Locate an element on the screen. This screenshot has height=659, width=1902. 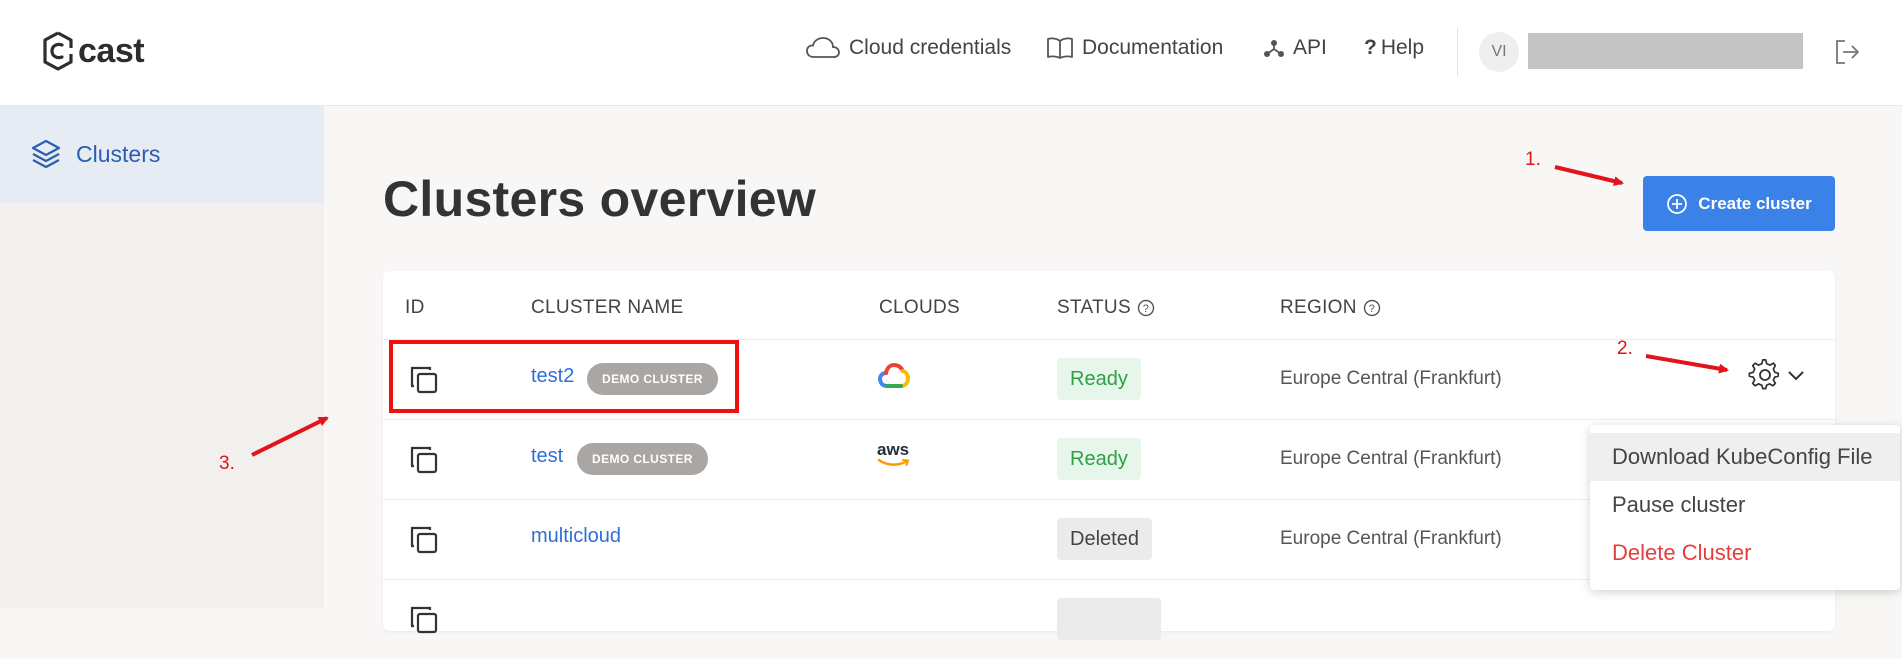
copy-id-icon is located at coordinates (424, 622).